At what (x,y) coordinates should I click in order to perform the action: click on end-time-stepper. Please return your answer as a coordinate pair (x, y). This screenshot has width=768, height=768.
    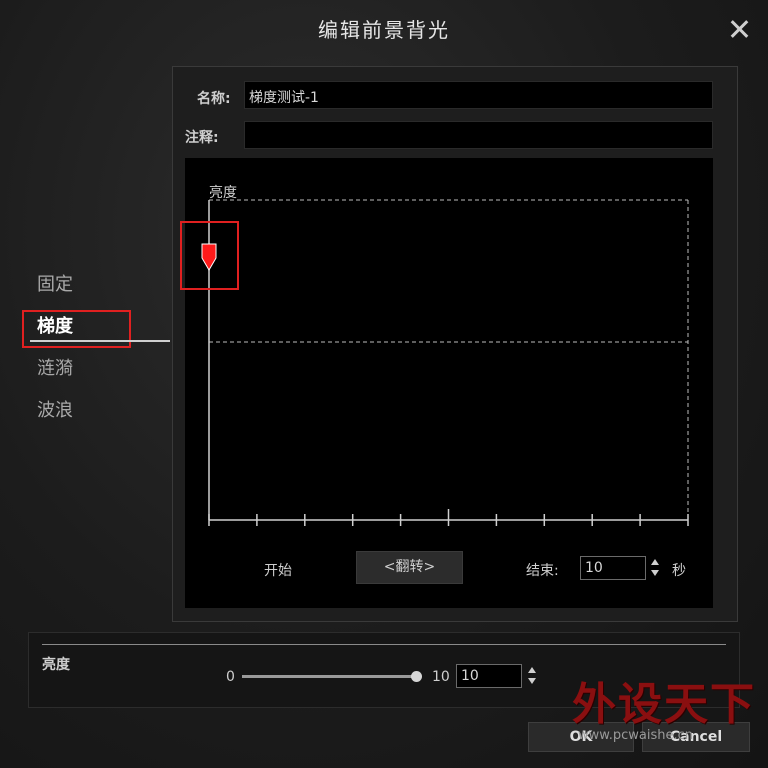
    Looking at the image, I should click on (655, 568).